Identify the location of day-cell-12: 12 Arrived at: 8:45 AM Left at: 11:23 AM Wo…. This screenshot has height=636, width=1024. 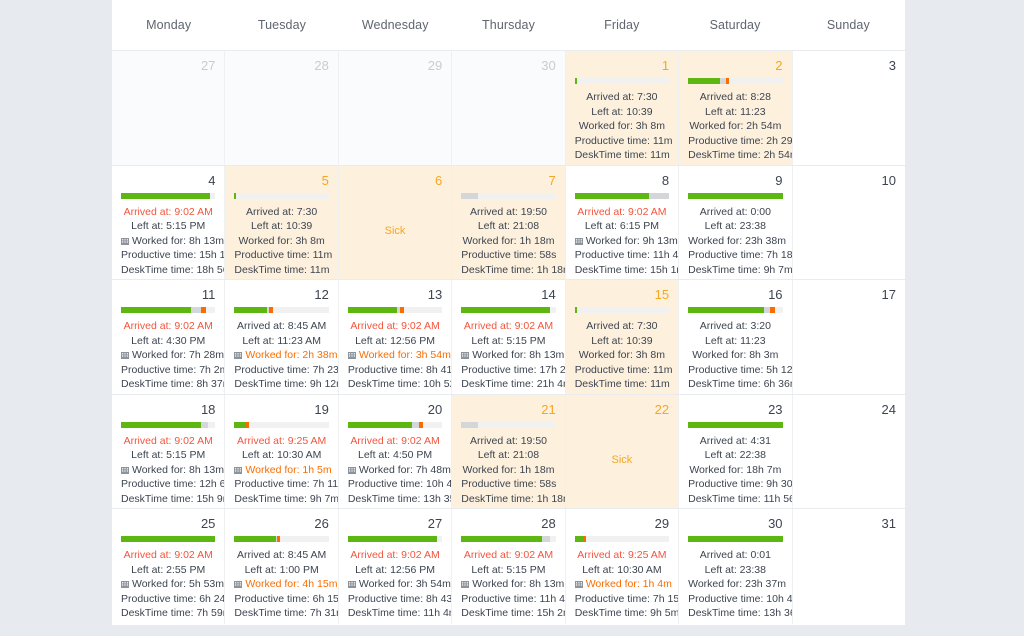
(282, 337).